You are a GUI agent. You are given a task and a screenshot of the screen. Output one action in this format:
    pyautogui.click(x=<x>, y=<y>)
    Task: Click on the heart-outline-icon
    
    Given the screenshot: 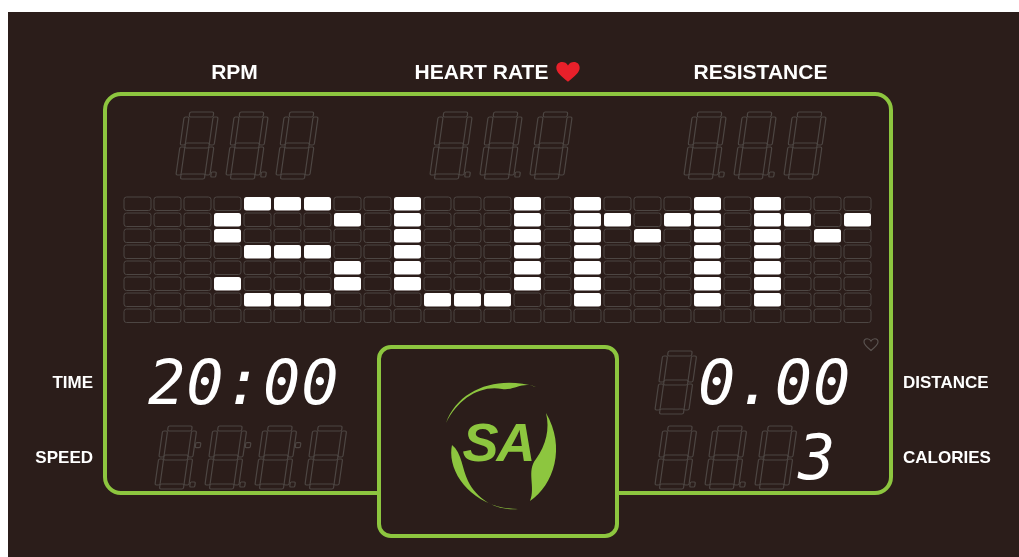 What is the action you would take?
    pyautogui.click(x=871, y=345)
    